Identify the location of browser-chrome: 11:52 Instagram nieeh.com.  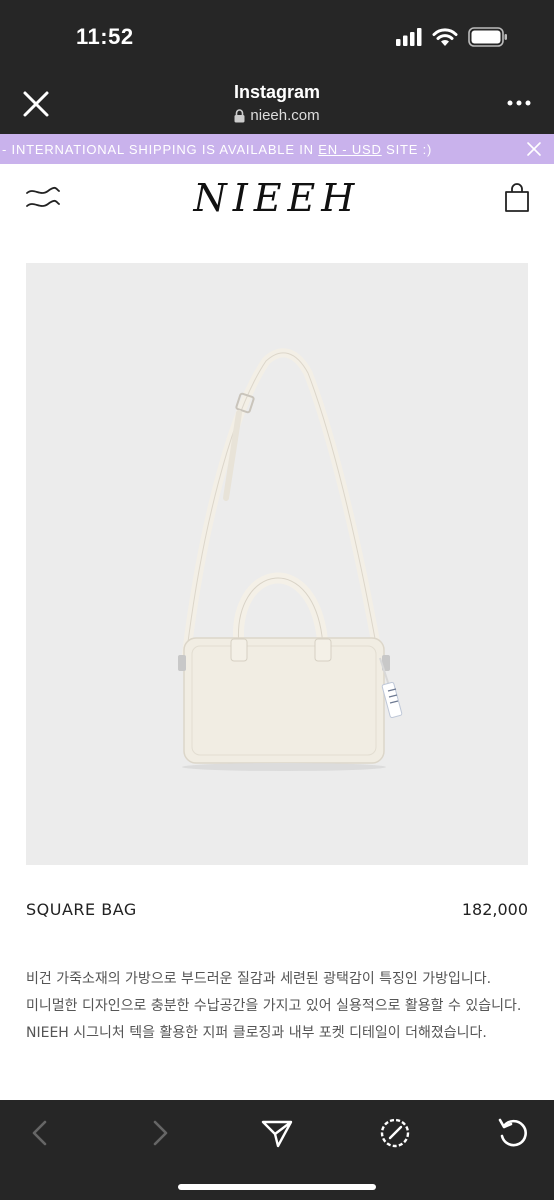
(277, 67).